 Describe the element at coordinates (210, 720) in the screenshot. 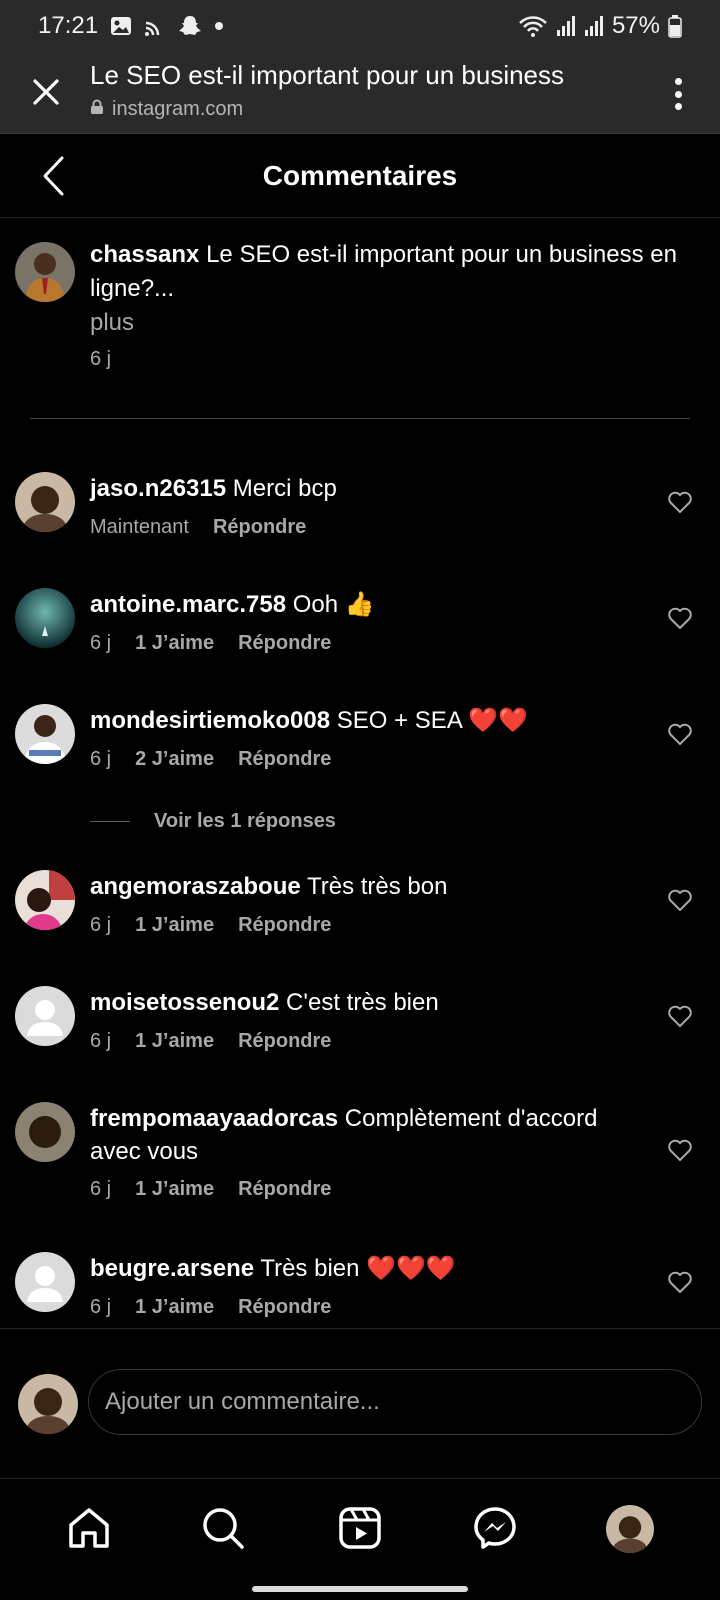

I see `comment-username: mondesirtiemoko008` at that location.